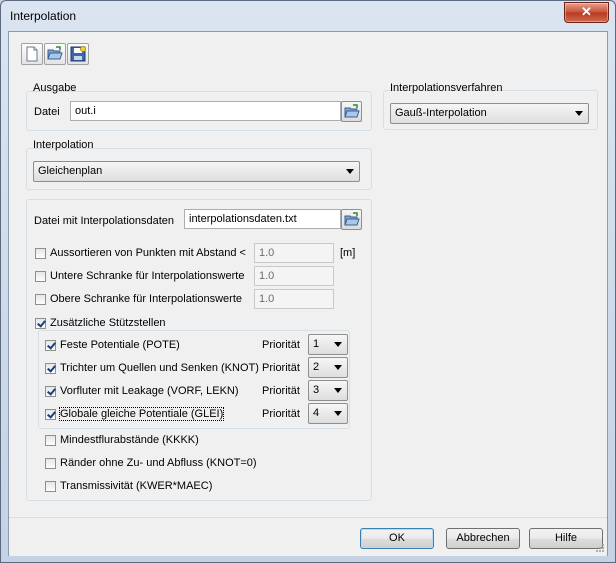 The height and width of the screenshot is (563, 616). Describe the element at coordinates (50, 368) in the screenshot. I see `knot-checkbox` at that location.